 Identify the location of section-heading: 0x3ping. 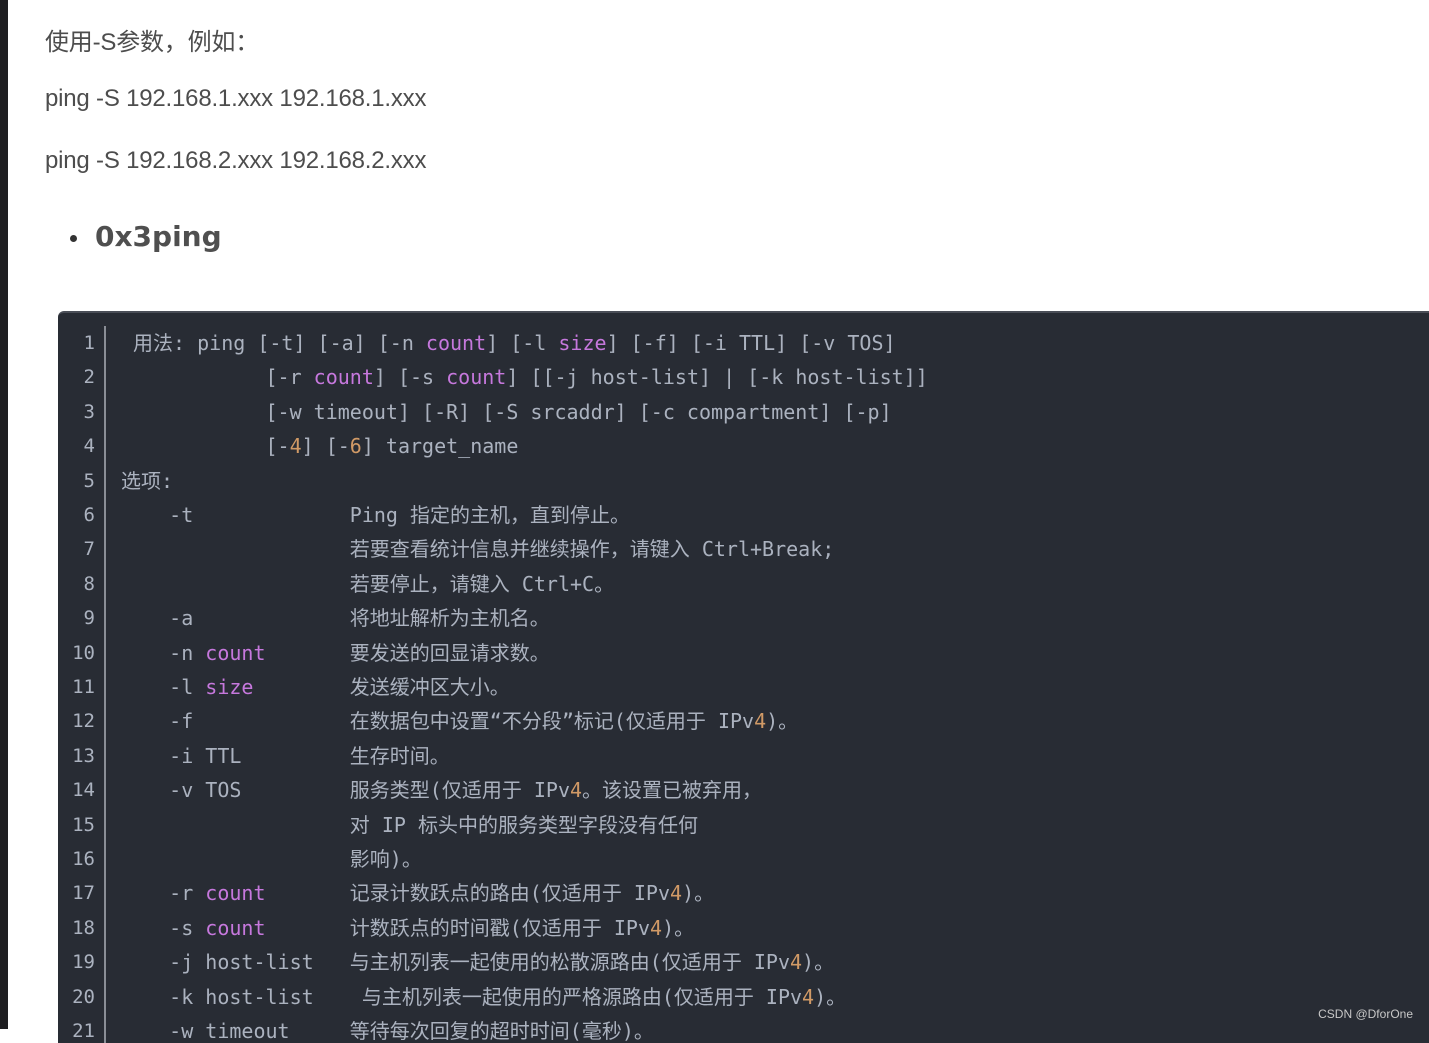
(146, 236).